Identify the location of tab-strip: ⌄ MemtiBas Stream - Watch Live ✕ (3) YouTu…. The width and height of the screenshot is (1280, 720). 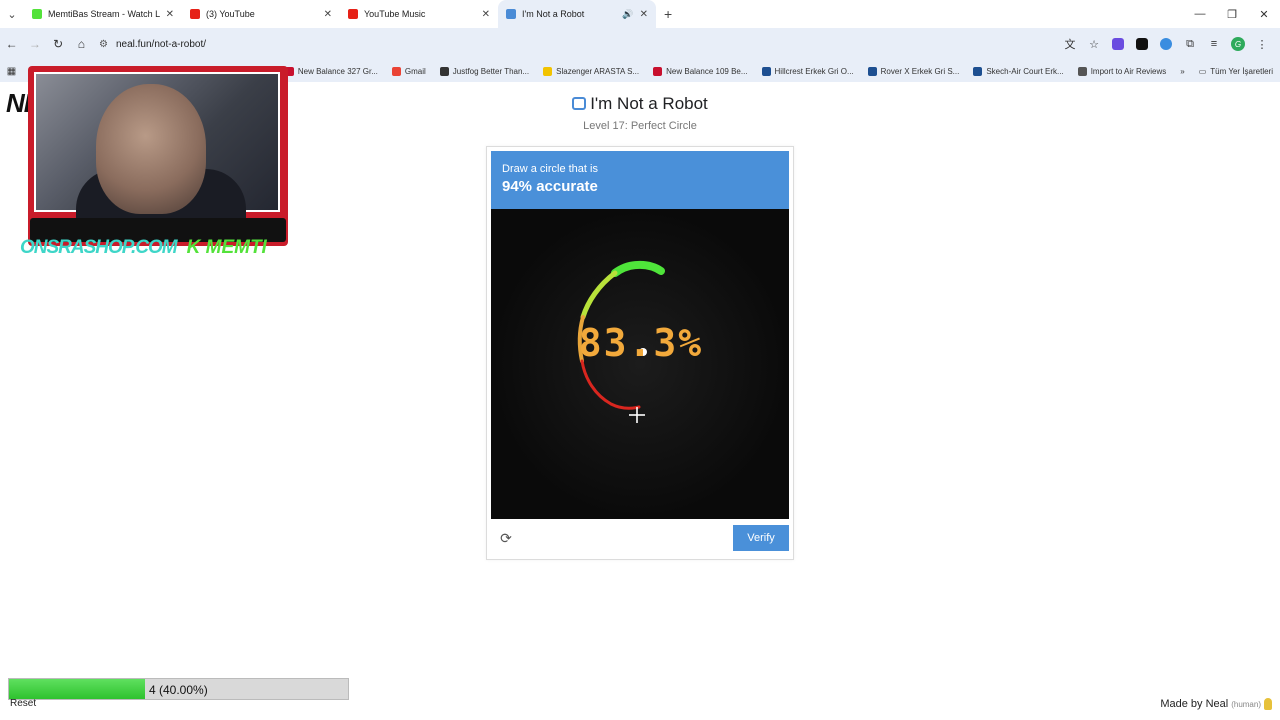
(640, 14).